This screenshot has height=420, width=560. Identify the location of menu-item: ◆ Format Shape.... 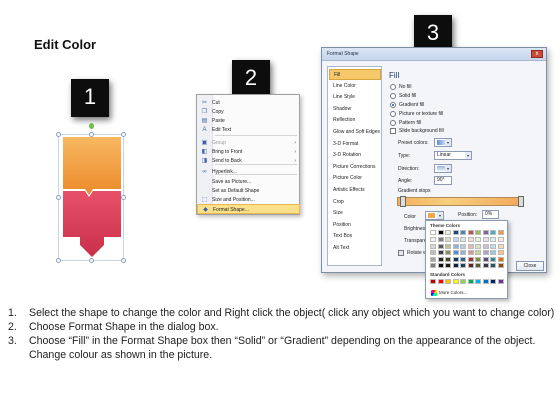
(248, 209).